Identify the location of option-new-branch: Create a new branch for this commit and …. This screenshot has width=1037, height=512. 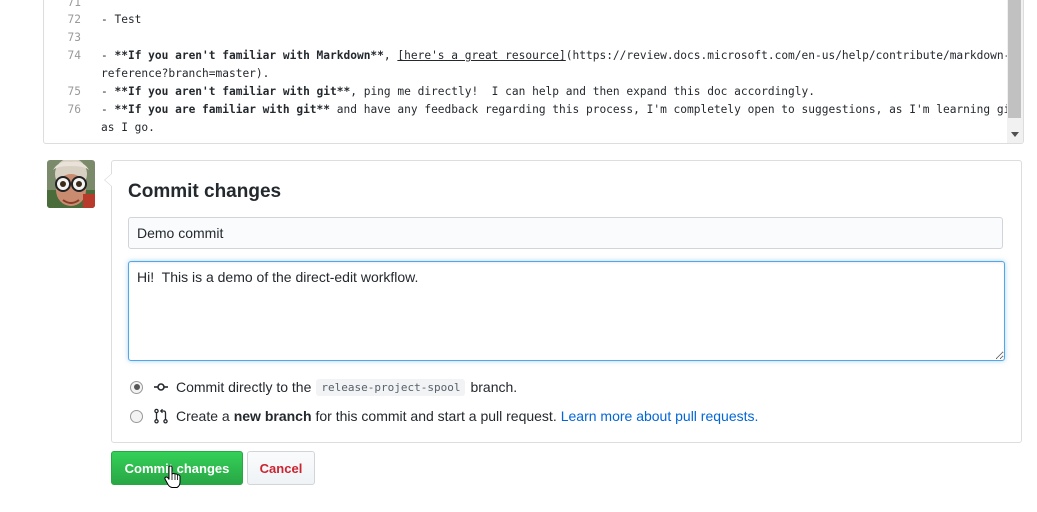
(444, 416).